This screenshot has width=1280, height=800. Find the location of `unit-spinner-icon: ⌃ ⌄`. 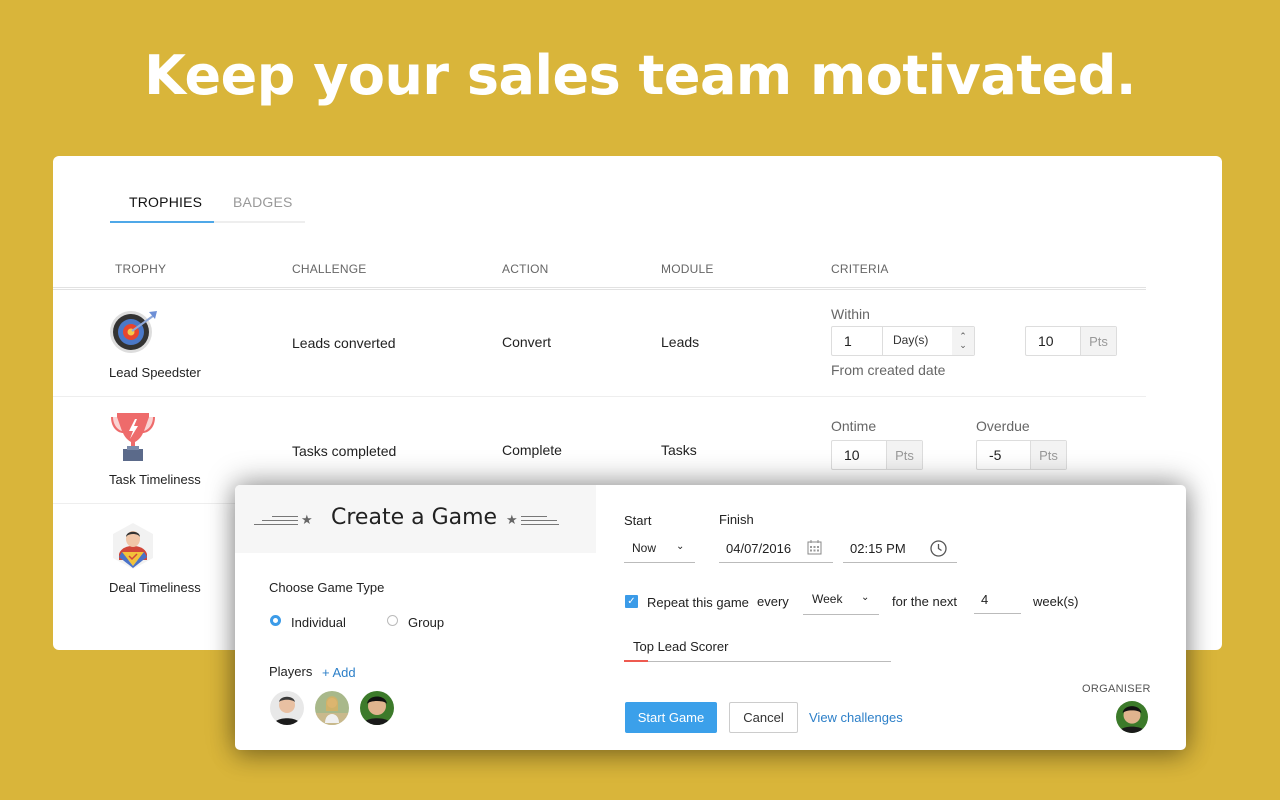

unit-spinner-icon: ⌃ ⌄ is located at coordinates (963, 341).